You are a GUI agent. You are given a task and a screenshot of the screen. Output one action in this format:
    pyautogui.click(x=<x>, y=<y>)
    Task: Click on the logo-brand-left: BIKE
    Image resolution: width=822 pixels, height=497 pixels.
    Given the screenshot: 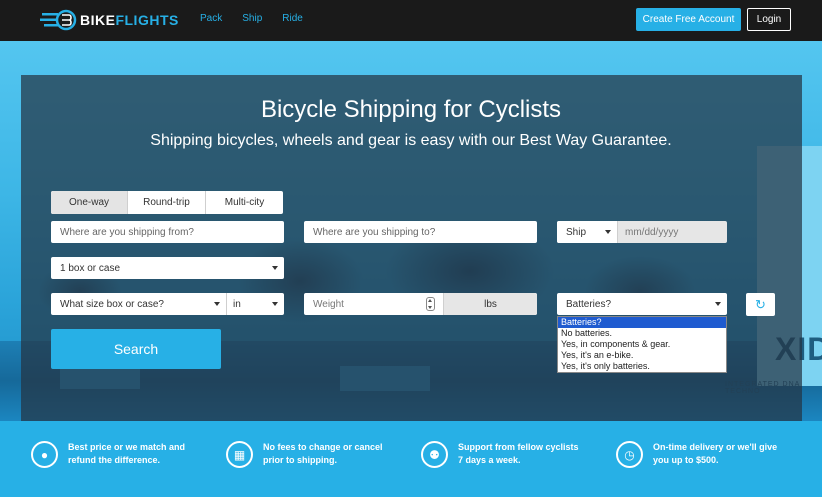 What is the action you would take?
    pyautogui.click(x=98, y=20)
    